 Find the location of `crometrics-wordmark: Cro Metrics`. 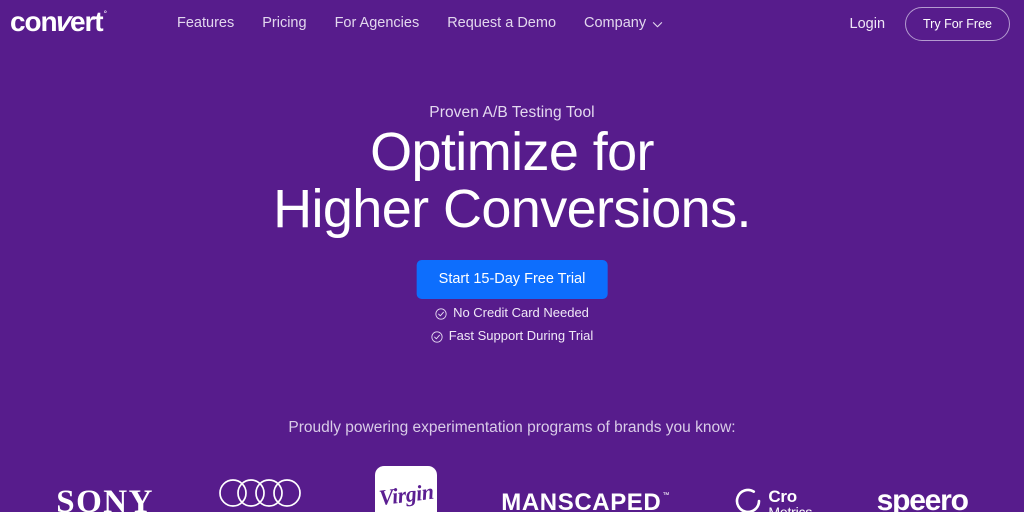

crometrics-wordmark: Cro Metrics is located at coordinates (790, 500).